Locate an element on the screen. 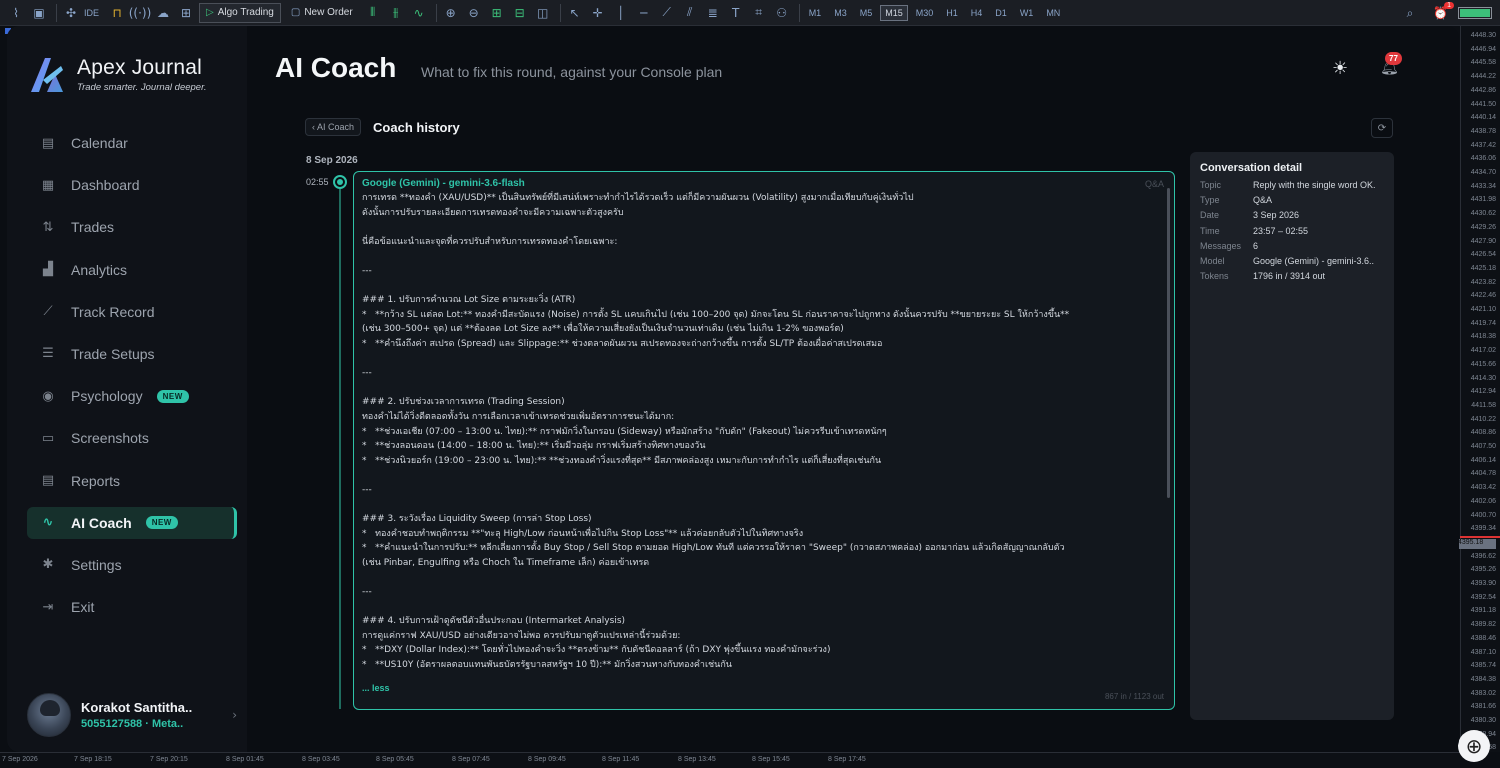 Image resolution: width=1500 pixels, height=768 pixels. theme-toggle-sun-icon: ☀ is located at coordinates (1342, 68).